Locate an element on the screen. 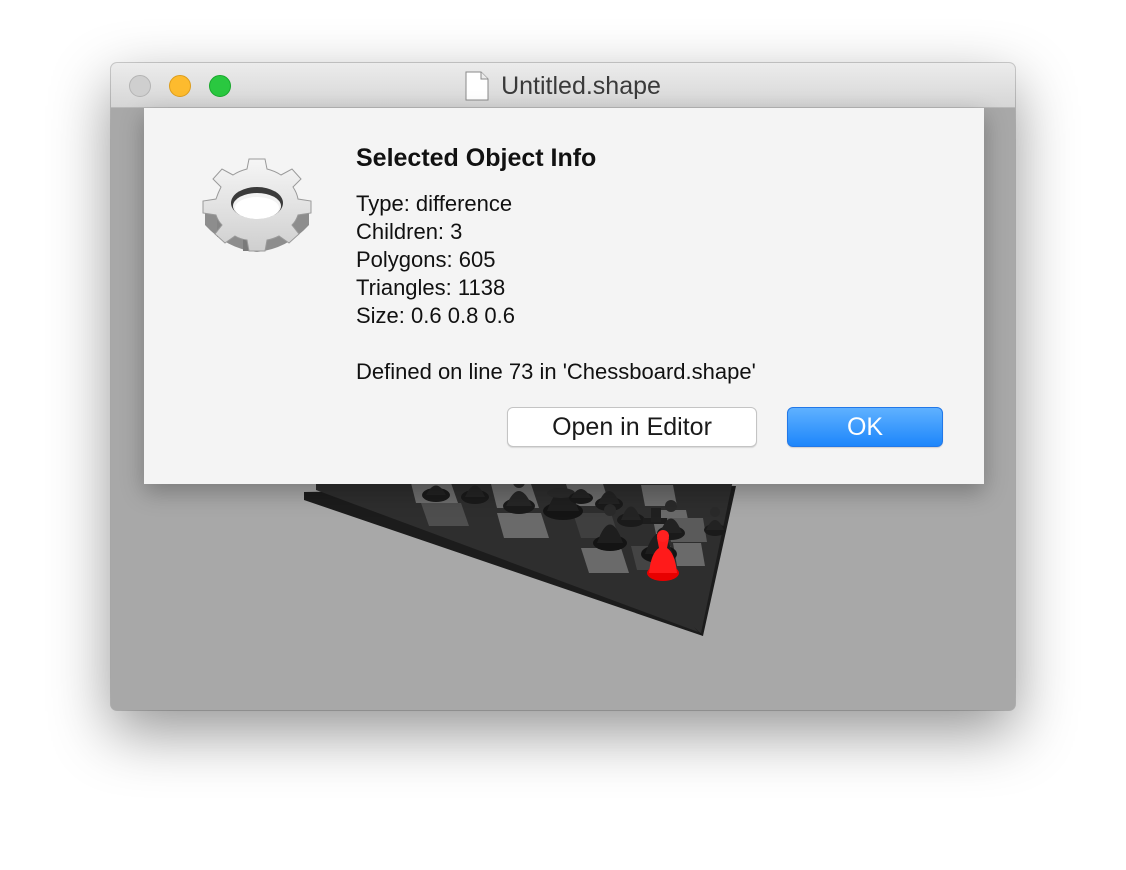  defined-location: Defined on line 73 in 'Chessboard.shape' is located at coordinates (556, 371).